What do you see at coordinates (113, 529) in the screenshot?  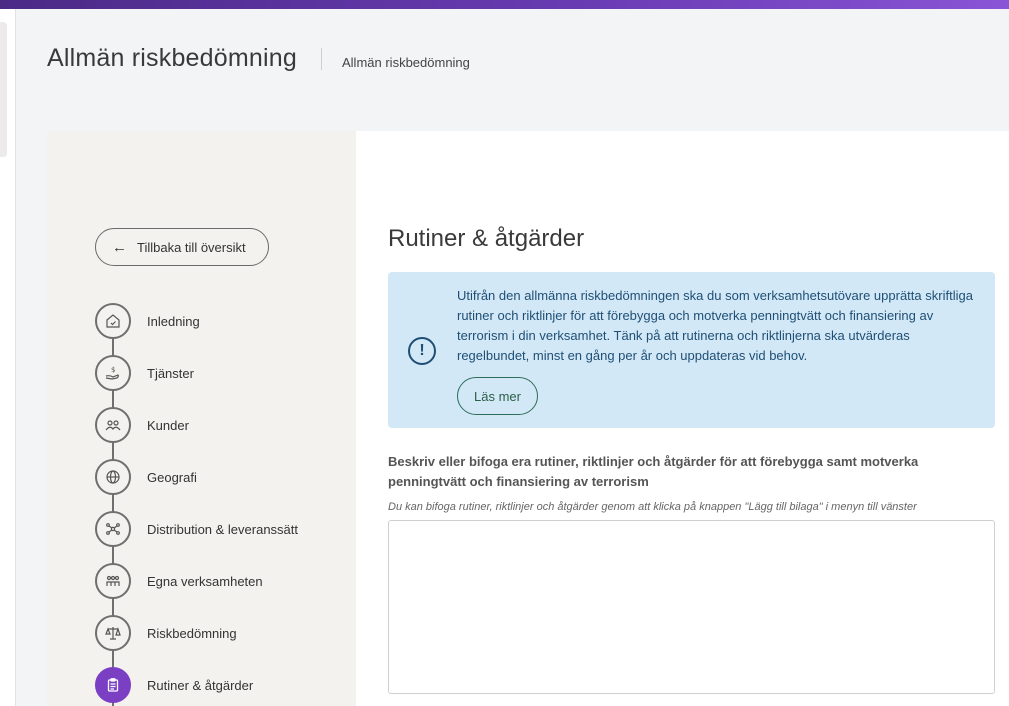 I see `network-icon` at bounding box center [113, 529].